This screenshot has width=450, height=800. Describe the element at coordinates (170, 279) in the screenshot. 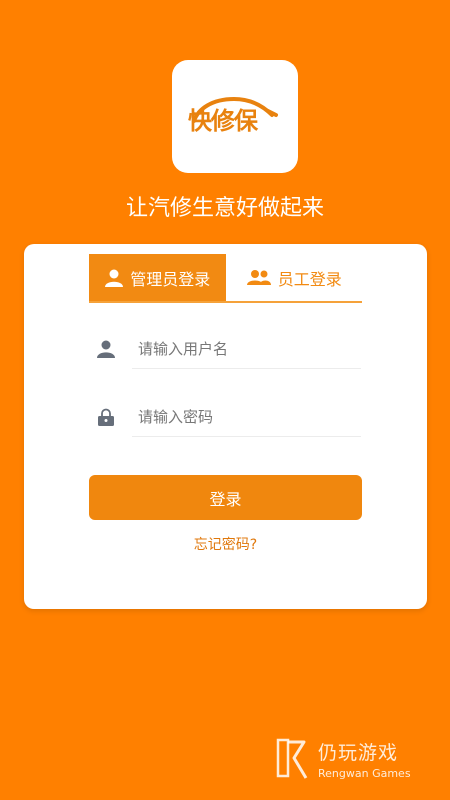

I see `tab-admin-label: 管理员登录` at that location.